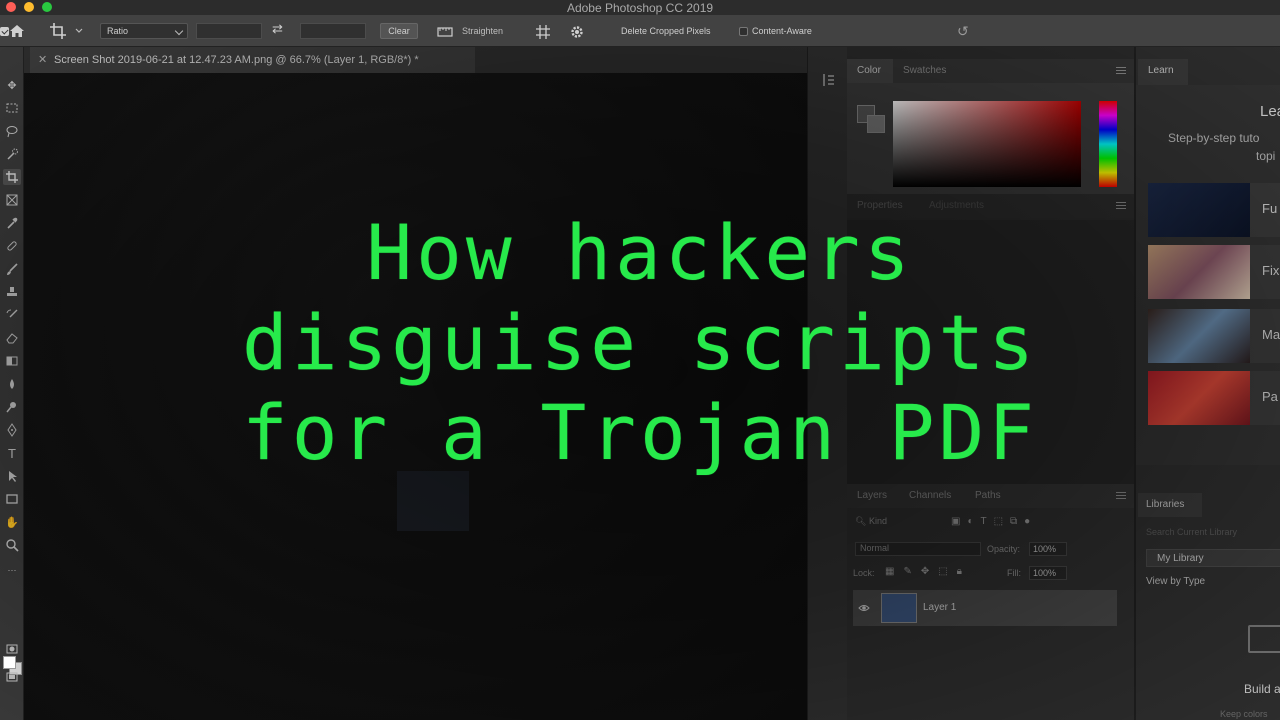 This screenshot has width=1280, height=720. I want to click on gear-icon, so click(577, 32).